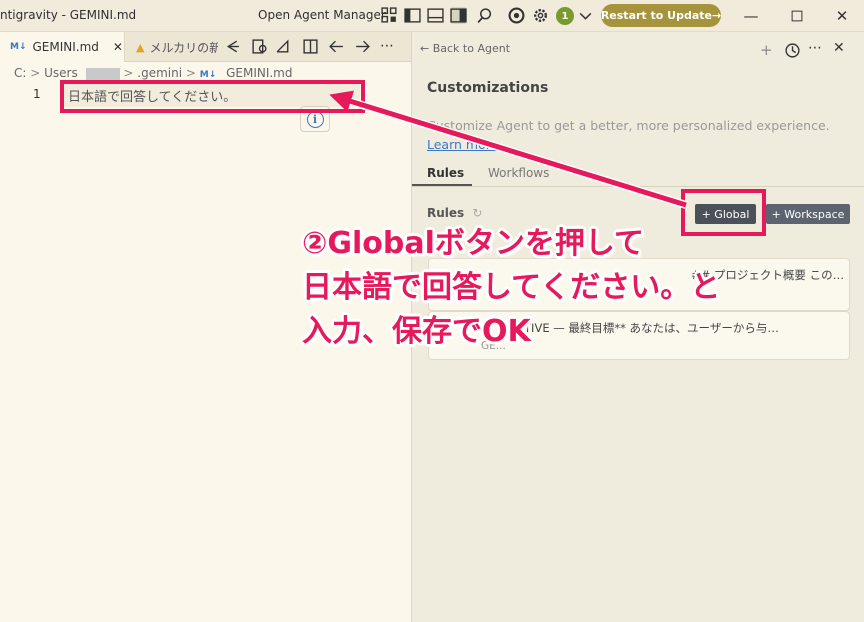  What do you see at coordinates (416, 331) in the screenshot?
I see `annotation-line: 入力、保存でOK` at bounding box center [416, 331].